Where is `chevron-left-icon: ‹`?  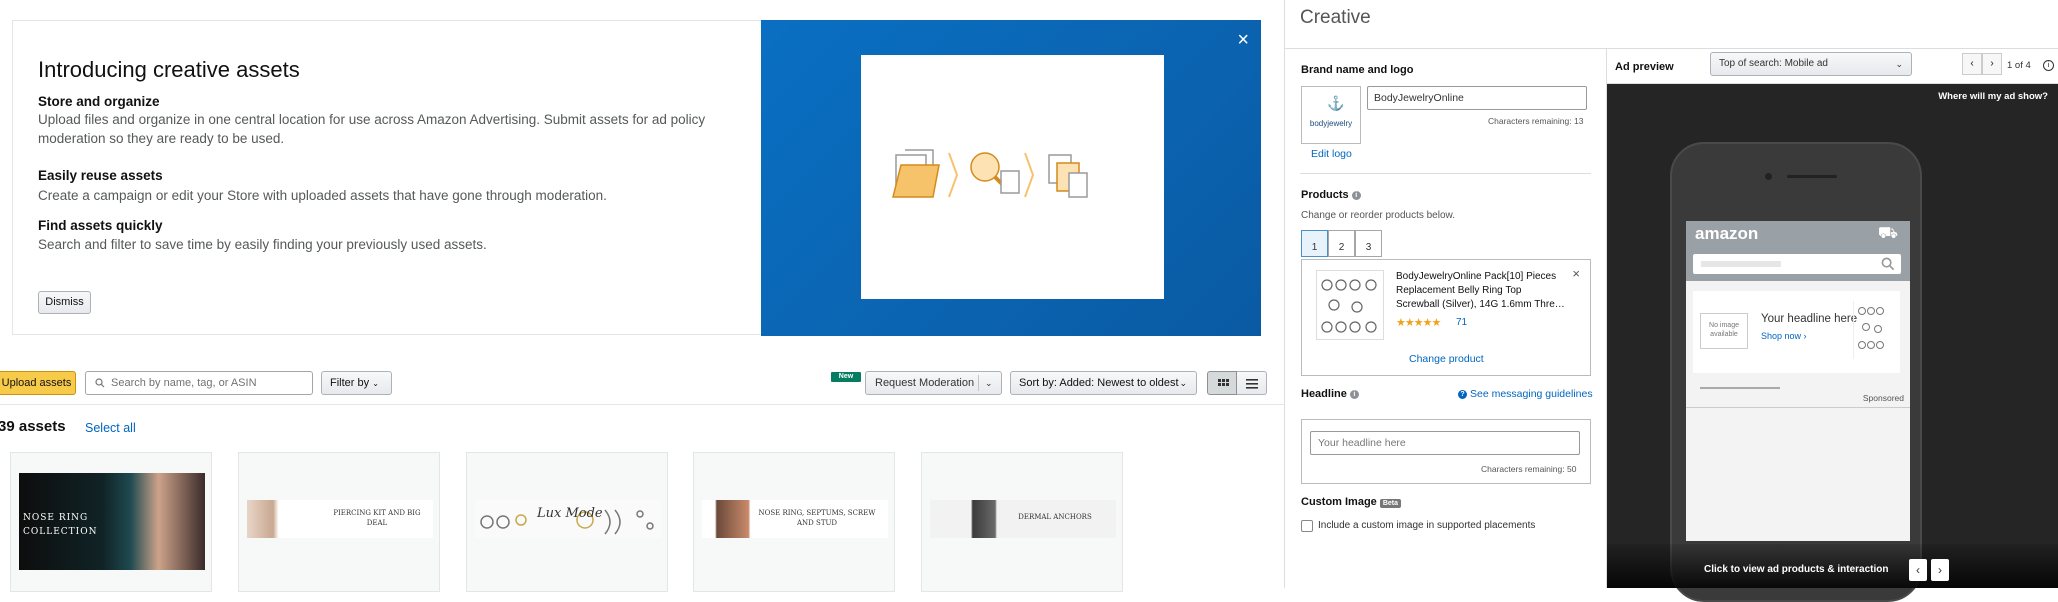 chevron-left-icon: ‹ is located at coordinates (1918, 570).